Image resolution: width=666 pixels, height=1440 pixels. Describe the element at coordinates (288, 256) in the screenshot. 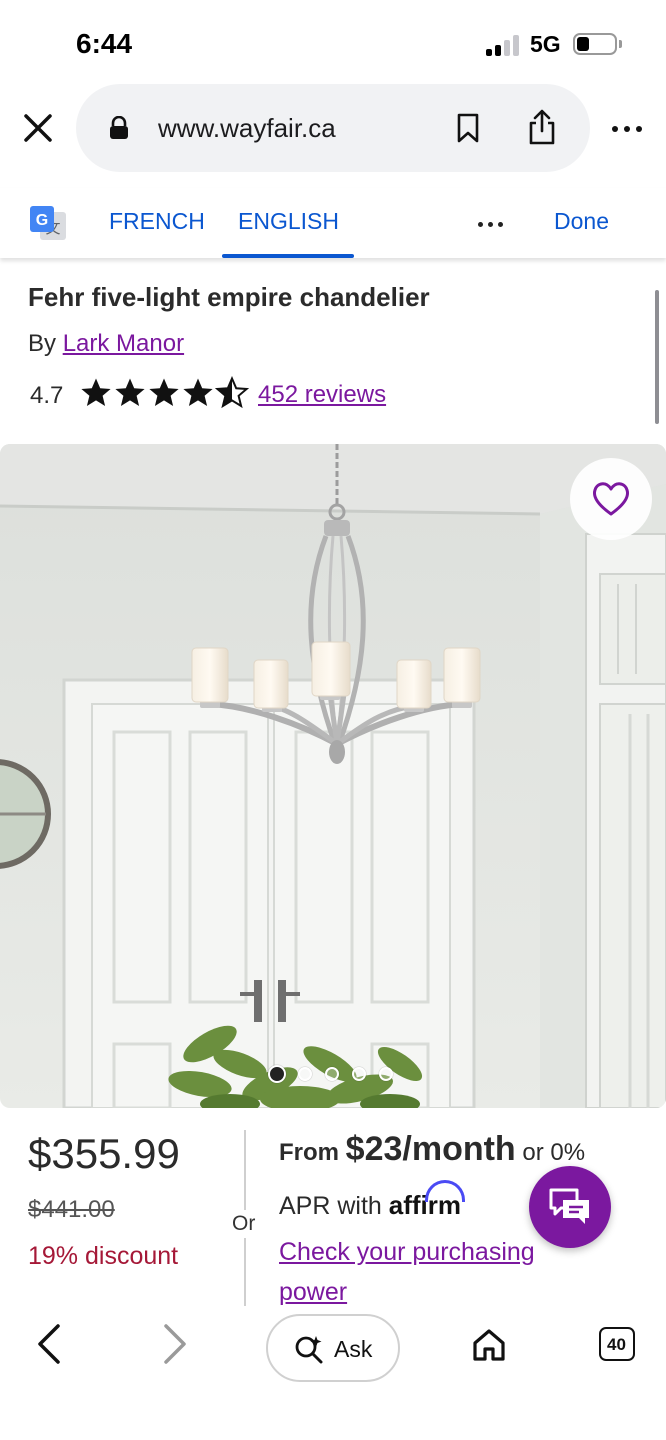

I see `selected-tab-indicator` at that location.